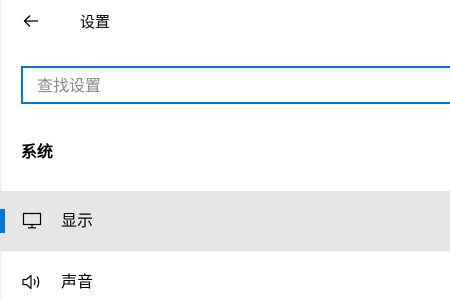 The image size is (450, 300). Describe the element at coordinates (32, 282) in the screenshot. I see `speaker-icon` at that location.